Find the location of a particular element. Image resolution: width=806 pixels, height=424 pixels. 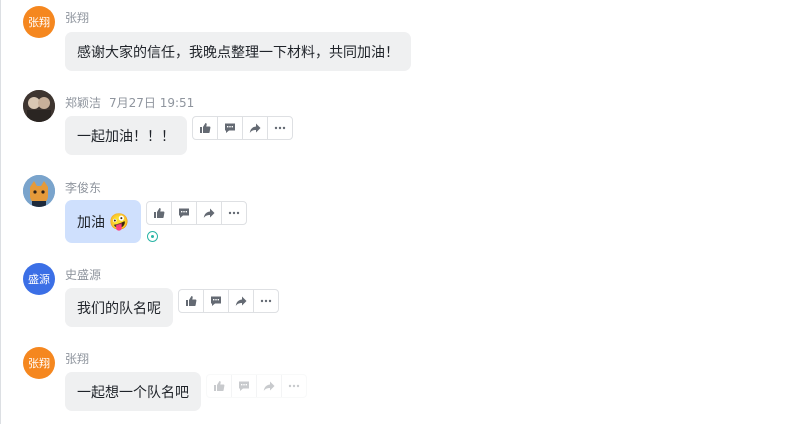

message-bubble: 我们的队名呢 is located at coordinates (119, 307).